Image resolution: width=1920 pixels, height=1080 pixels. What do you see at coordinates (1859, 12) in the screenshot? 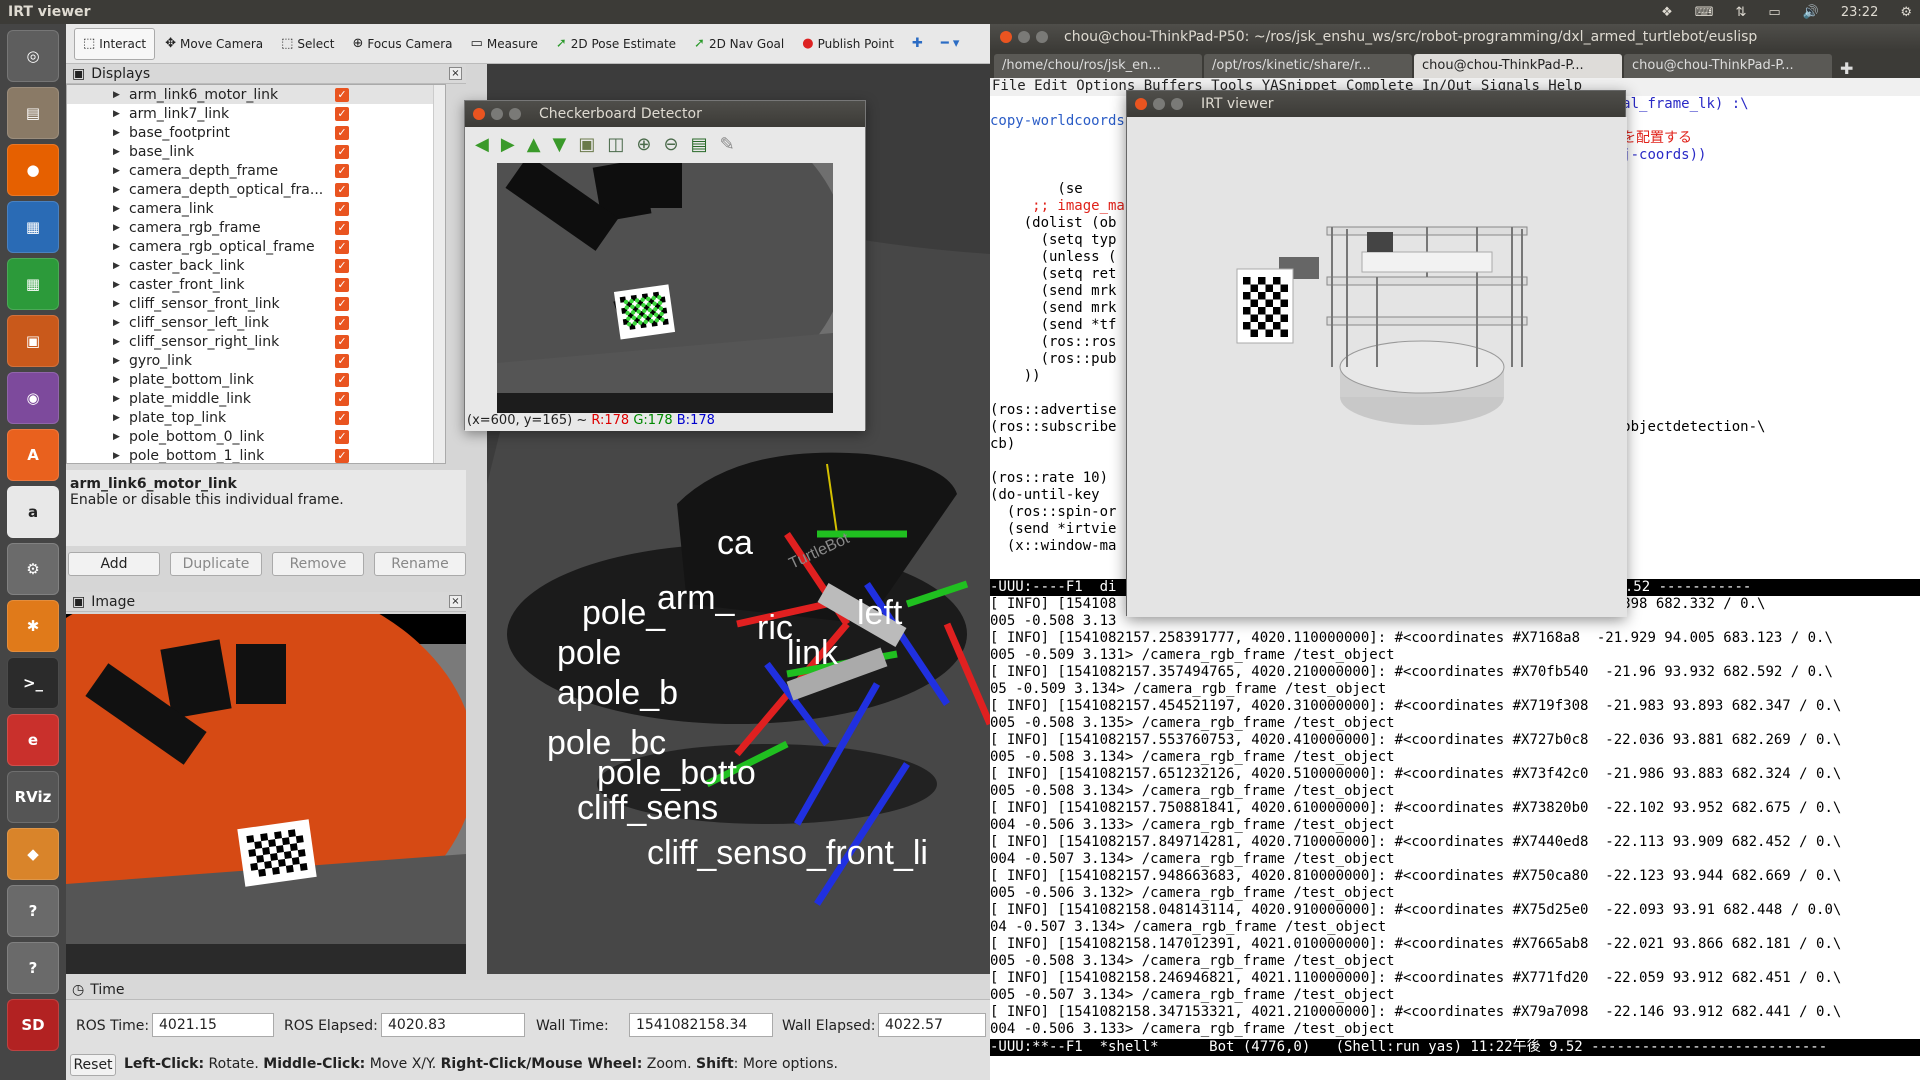
I see `clock: 23:22` at bounding box center [1859, 12].